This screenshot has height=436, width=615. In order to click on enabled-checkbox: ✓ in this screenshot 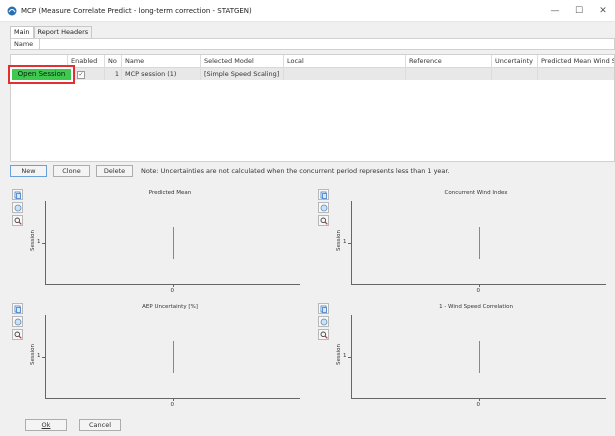, I will do `click(81, 75)`.